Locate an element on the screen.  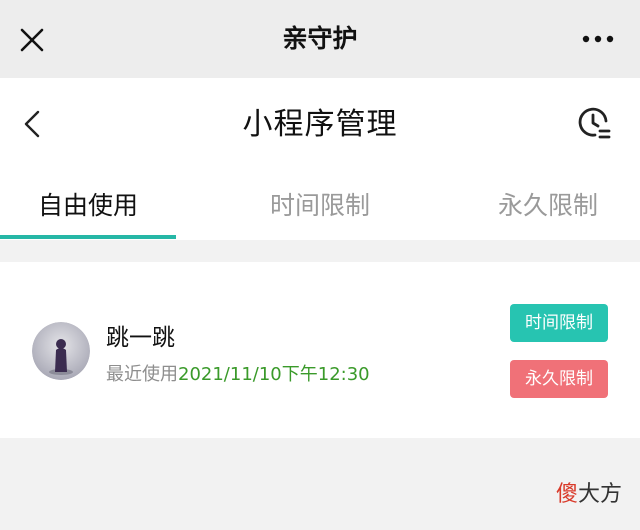
more-dots-icon is located at coordinates (600, 39).